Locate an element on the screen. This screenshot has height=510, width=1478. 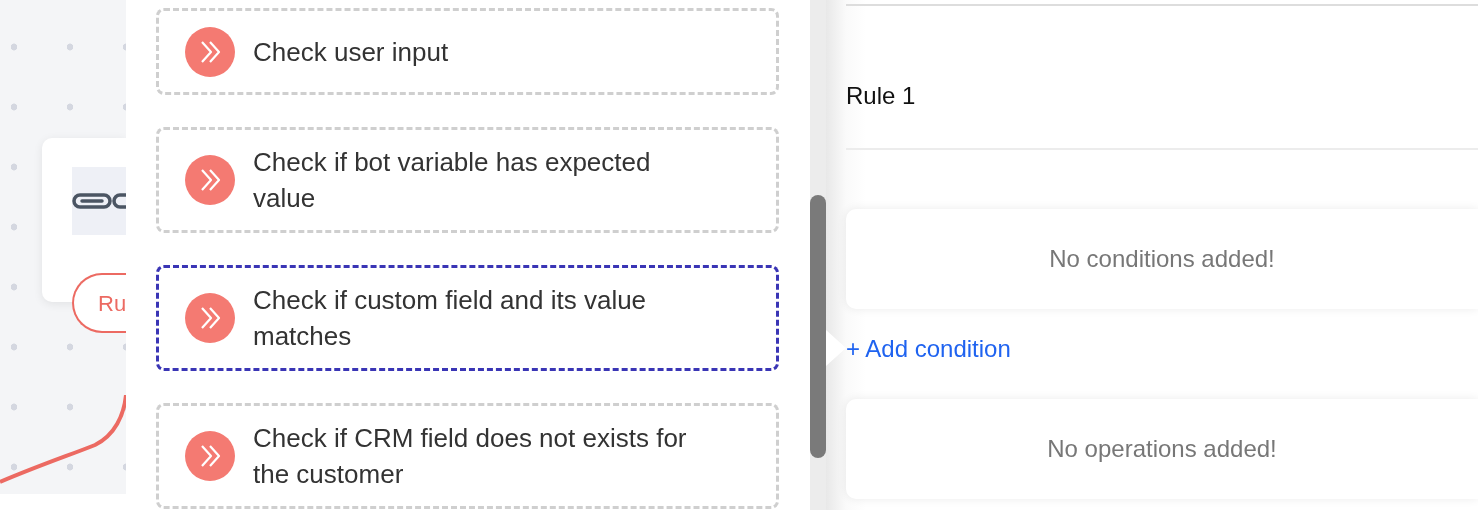
empty-conditions-message: No conditions added! is located at coordinates (1162, 259).